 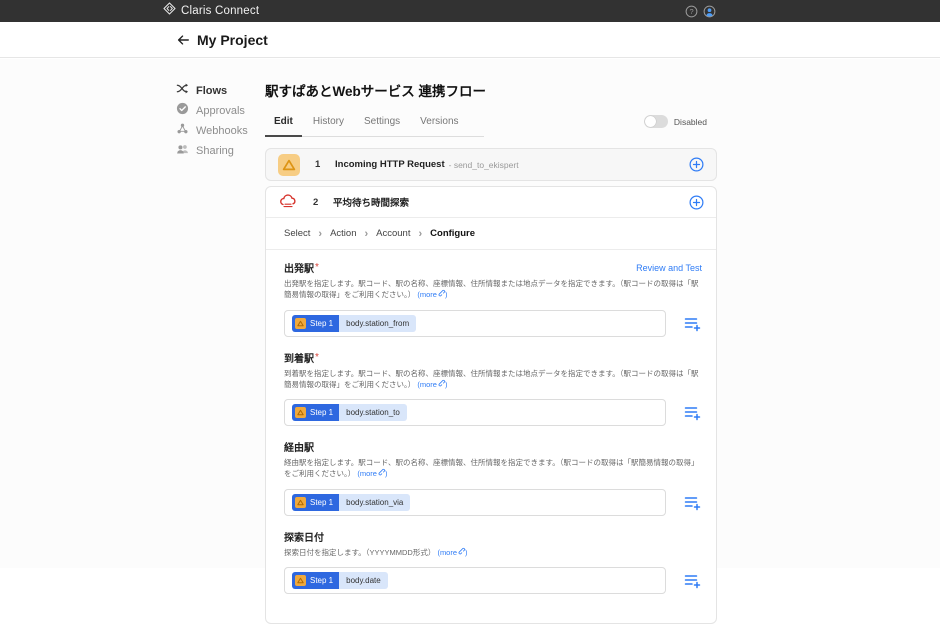 I want to click on webhooks-nodes-icon, so click(x=182, y=131).